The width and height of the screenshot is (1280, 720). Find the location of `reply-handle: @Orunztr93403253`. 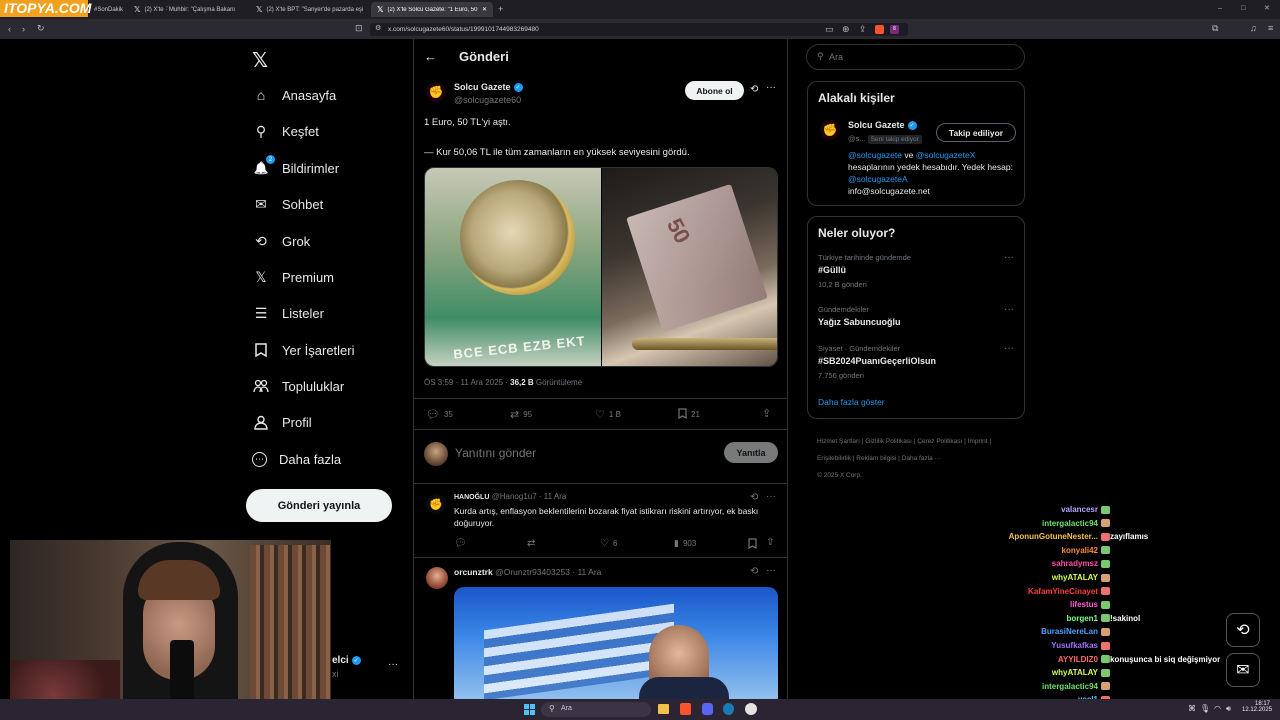

reply-handle: @Orunztr93403253 is located at coordinates (532, 572).